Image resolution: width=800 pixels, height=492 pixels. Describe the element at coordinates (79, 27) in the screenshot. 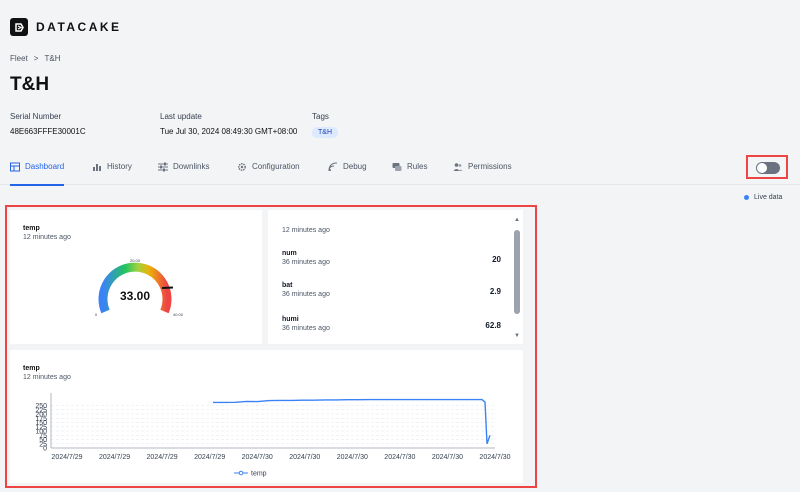

I see `brand-name: DATACAKE` at that location.